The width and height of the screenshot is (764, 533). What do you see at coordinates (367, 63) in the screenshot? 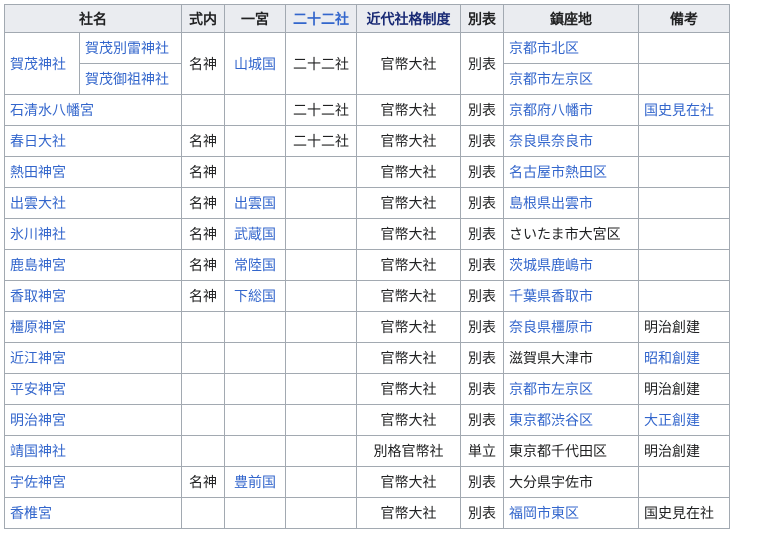
I see `table-row: 賀茂神社 賀茂別雷神社 名神 山城国 二十二社 官幣大社 別表 京都市北区` at bounding box center [367, 63].